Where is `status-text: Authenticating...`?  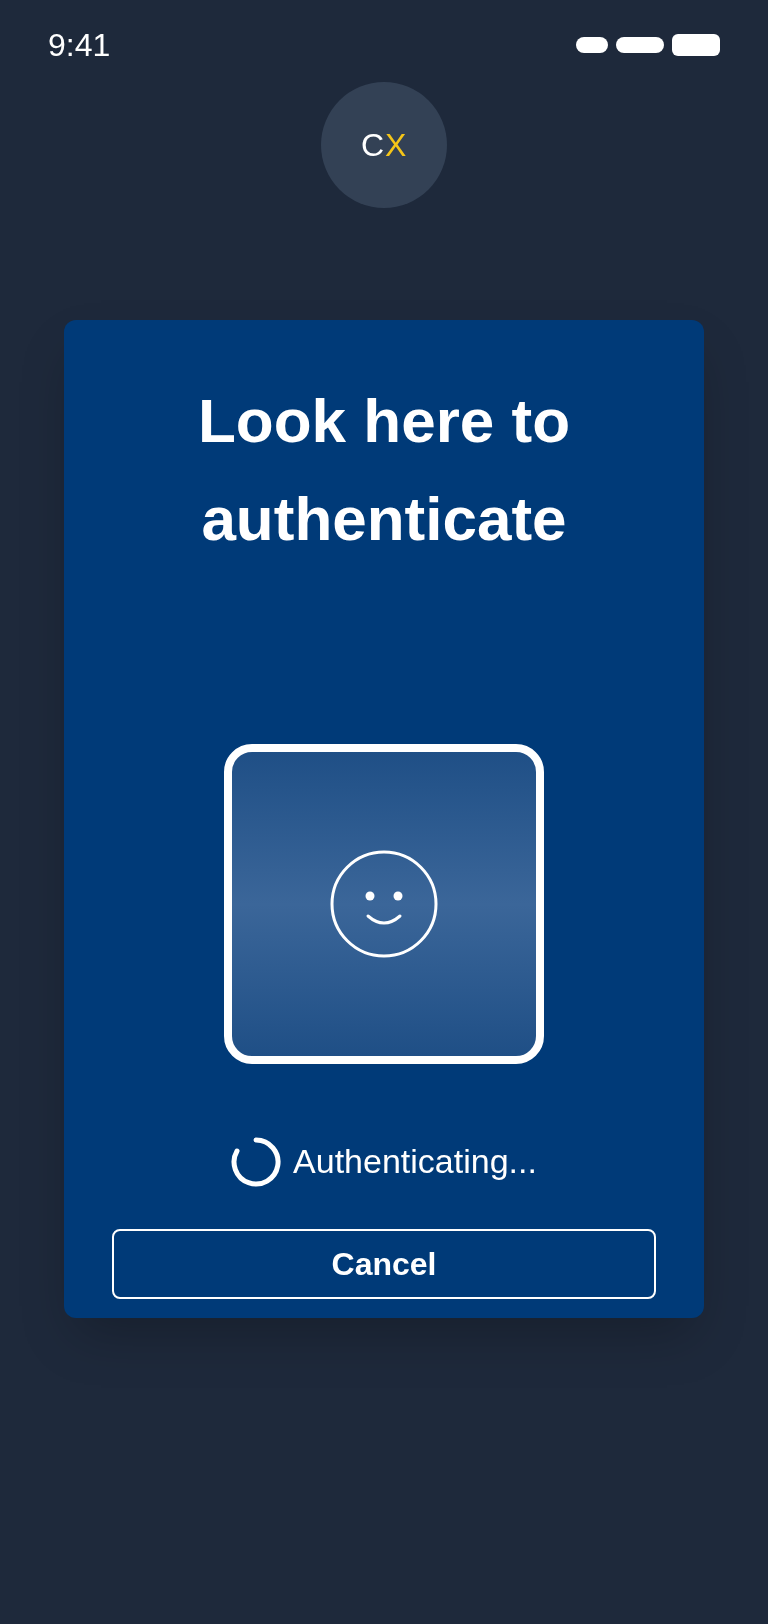
status-text: Authenticating... is located at coordinates (415, 1161).